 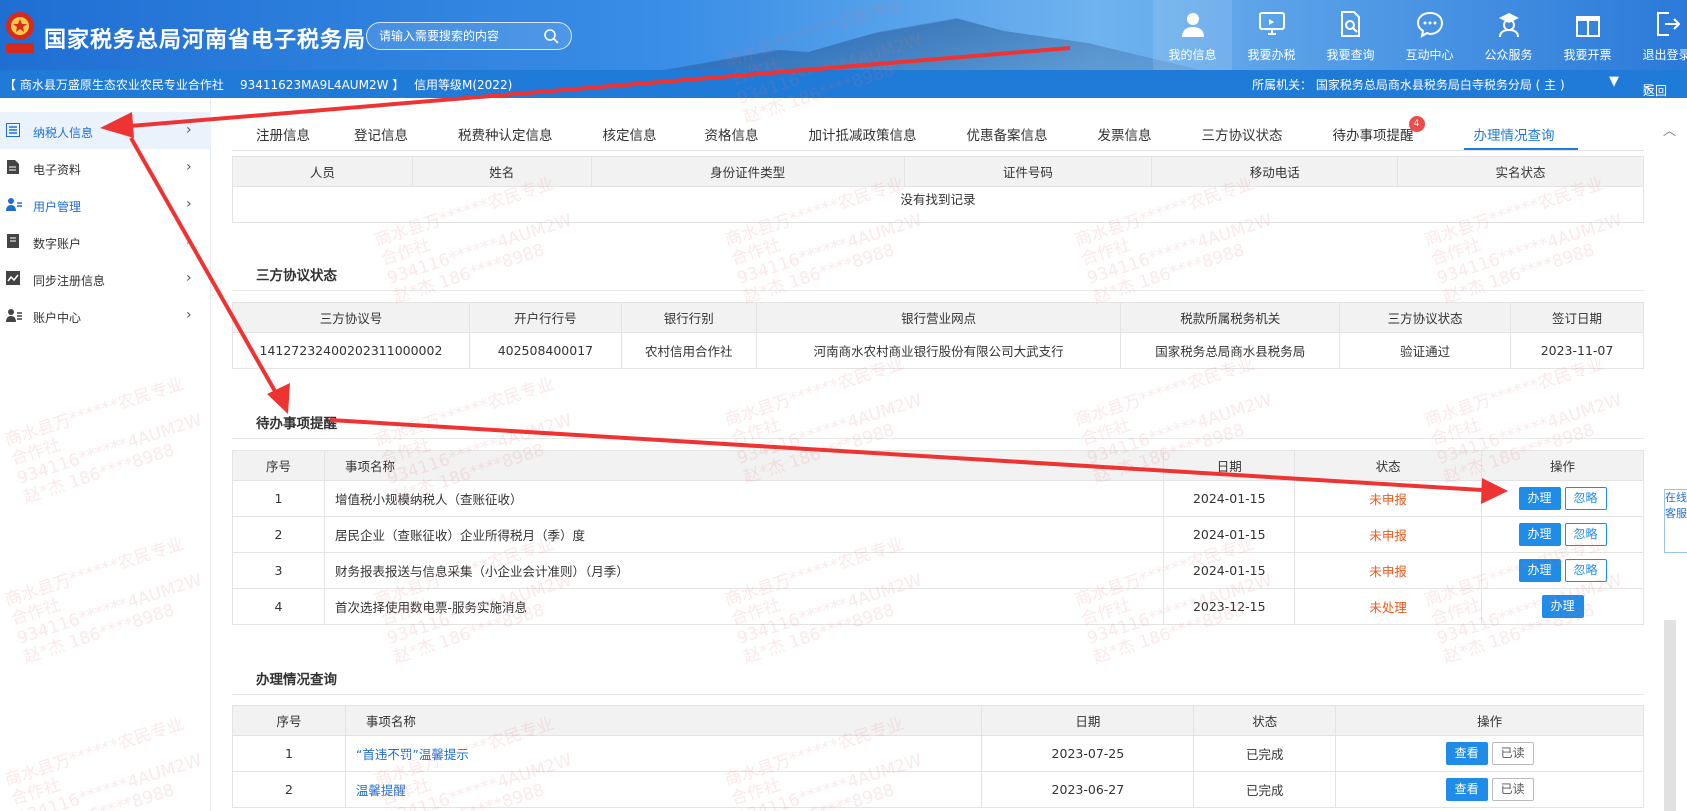 I want to click on tab-qualification: 资格信息, so click(x=732, y=130).